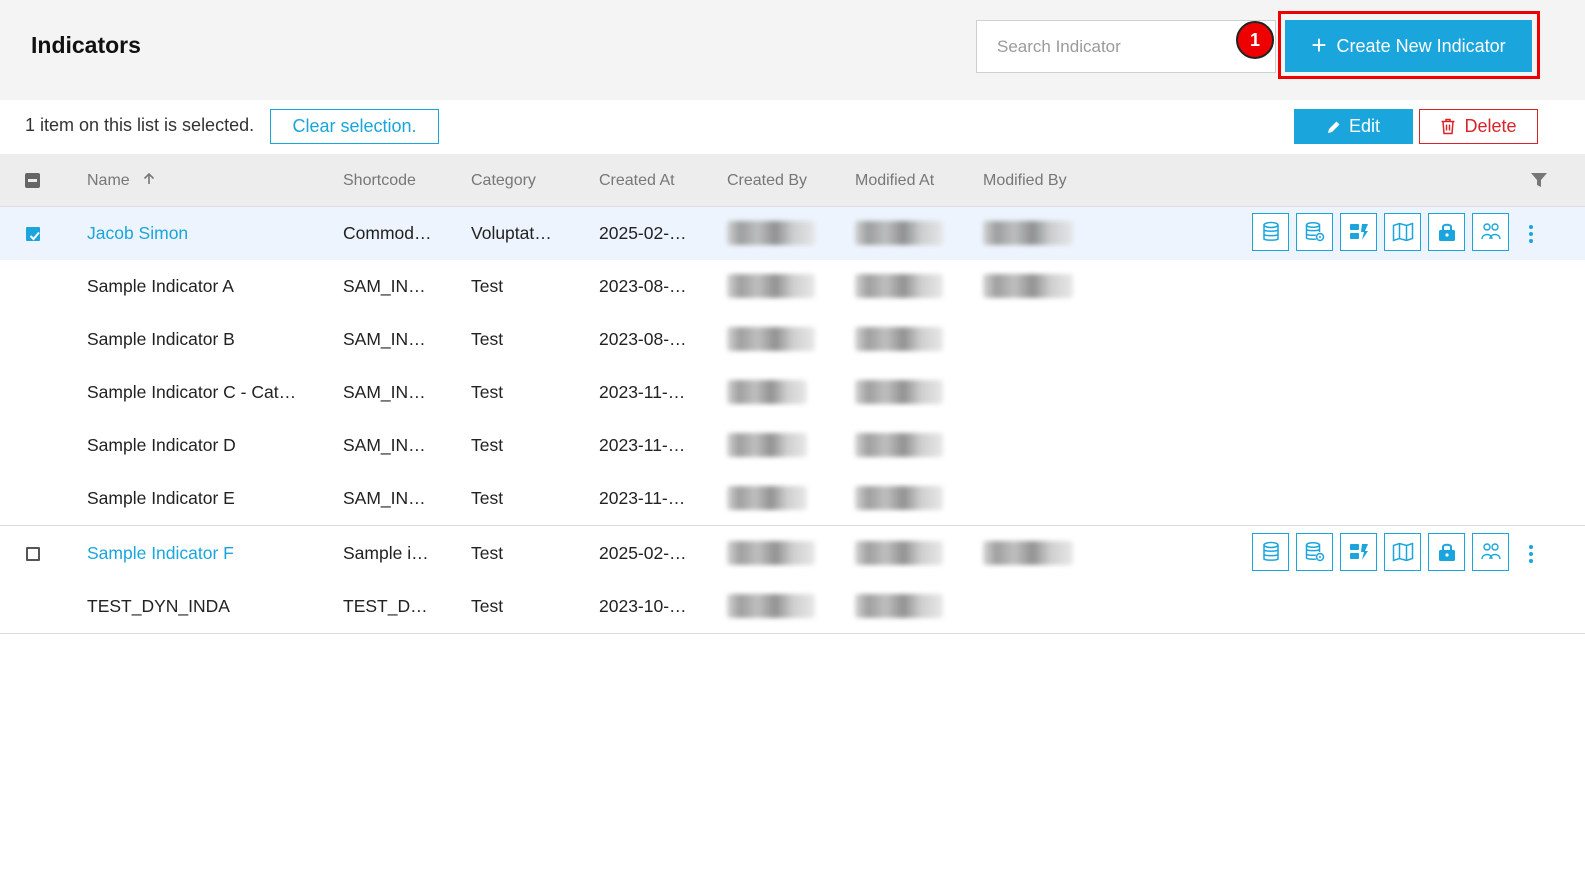  Describe the element at coordinates (894, 180) in the screenshot. I see `column-header-modified-at: Modified At` at that location.